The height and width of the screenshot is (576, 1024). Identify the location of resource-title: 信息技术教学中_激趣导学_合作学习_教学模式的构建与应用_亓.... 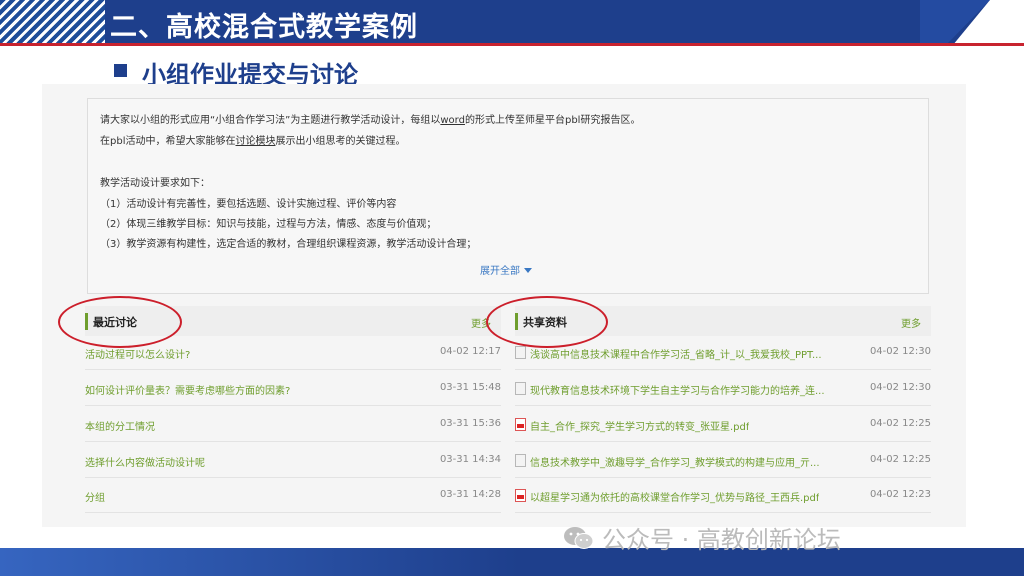
(675, 461).